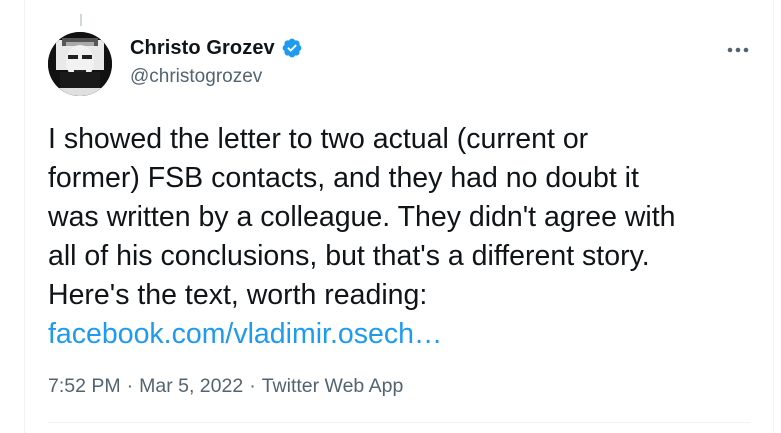 The width and height of the screenshot is (781, 433). I want to click on verified-badge-icon, so click(292, 48).